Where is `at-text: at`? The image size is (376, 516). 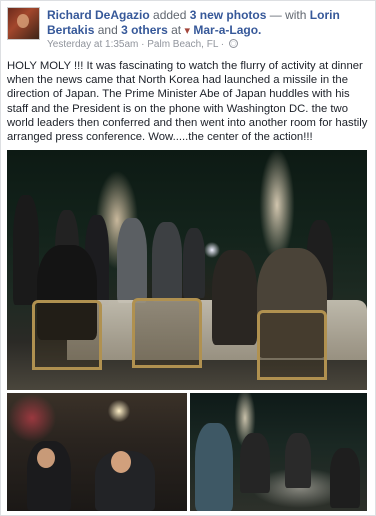 at-text: at is located at coordinates (176, 30).